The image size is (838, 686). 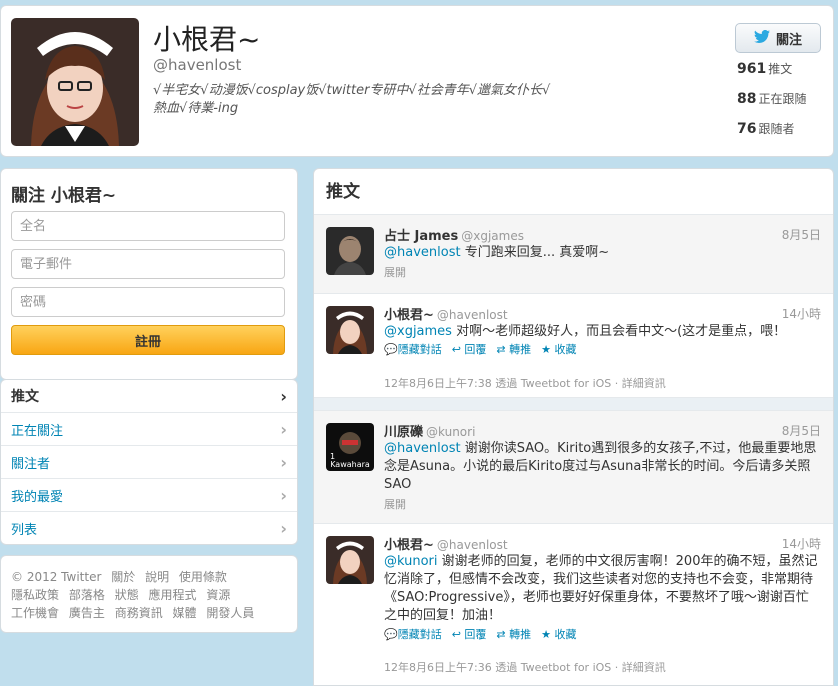 I want to click on stat-count: 961, so click(x=752, y=69).